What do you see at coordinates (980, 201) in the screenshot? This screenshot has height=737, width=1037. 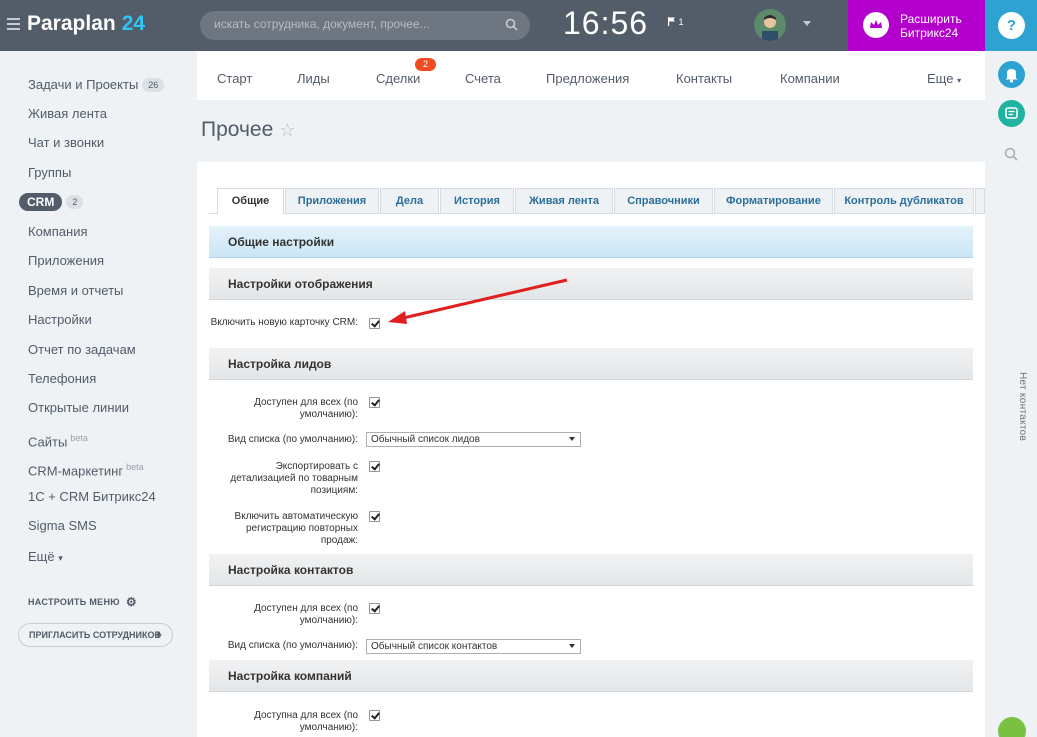 I see `tab-overflow` at bounding box center [980, 201].